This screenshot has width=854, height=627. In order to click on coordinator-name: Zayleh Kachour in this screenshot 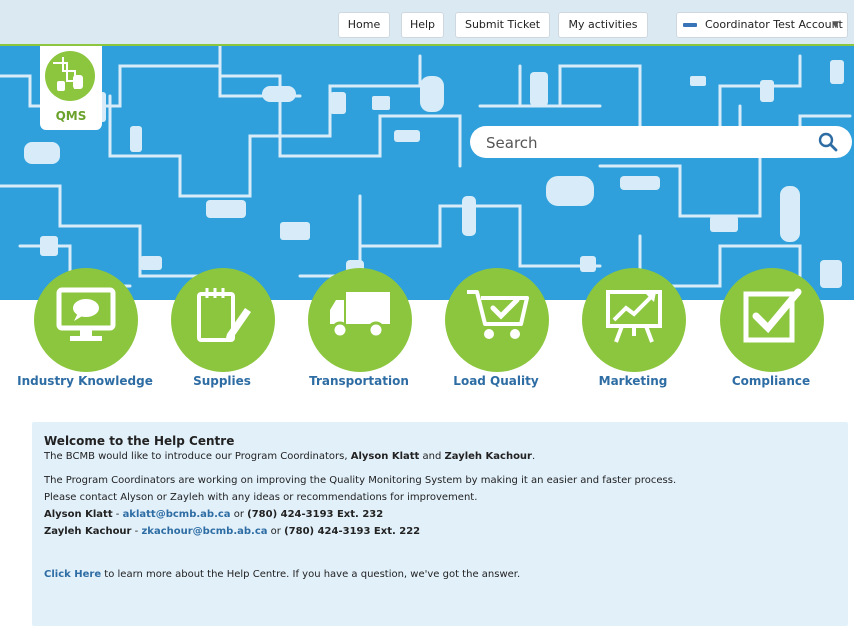, I will do `click(488, 456)`.